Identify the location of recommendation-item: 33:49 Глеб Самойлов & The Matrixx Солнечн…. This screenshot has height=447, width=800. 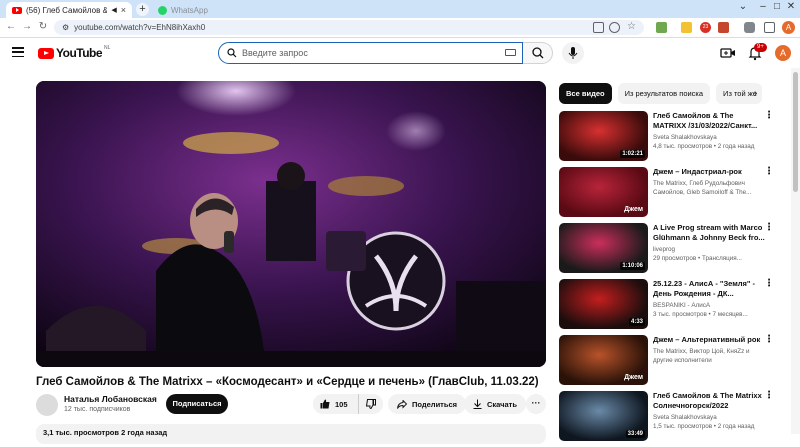
(670, 419).